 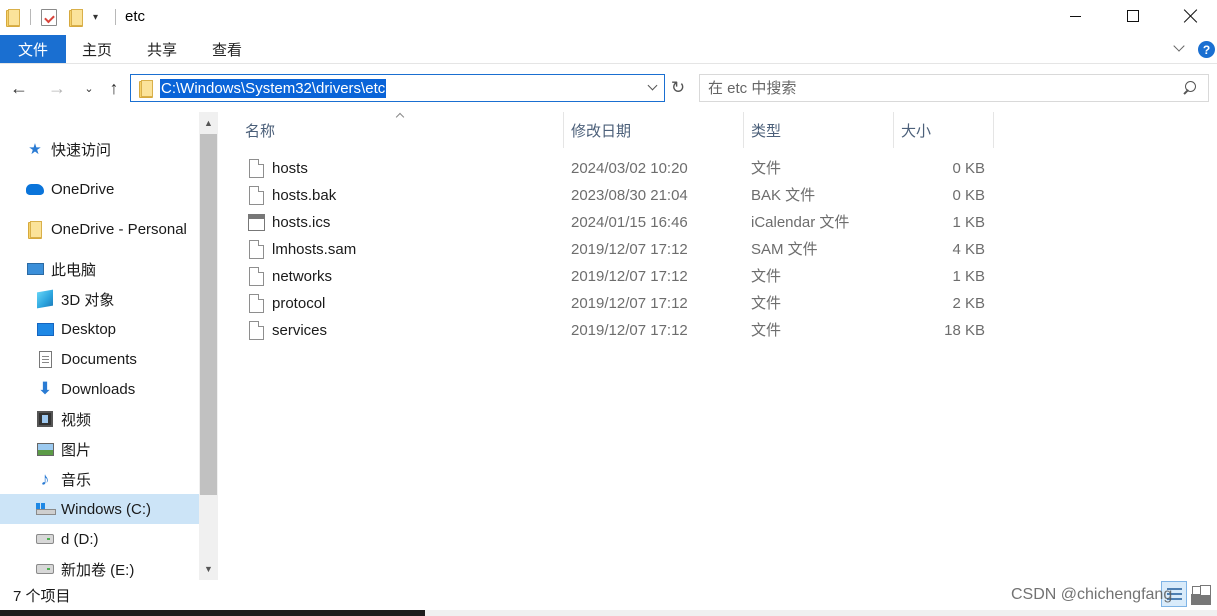 What do you see at coordinates (106, 509) in the screenshot?
I see `nav-item-label: Windows (C:)` at bounding box center [106, 509].